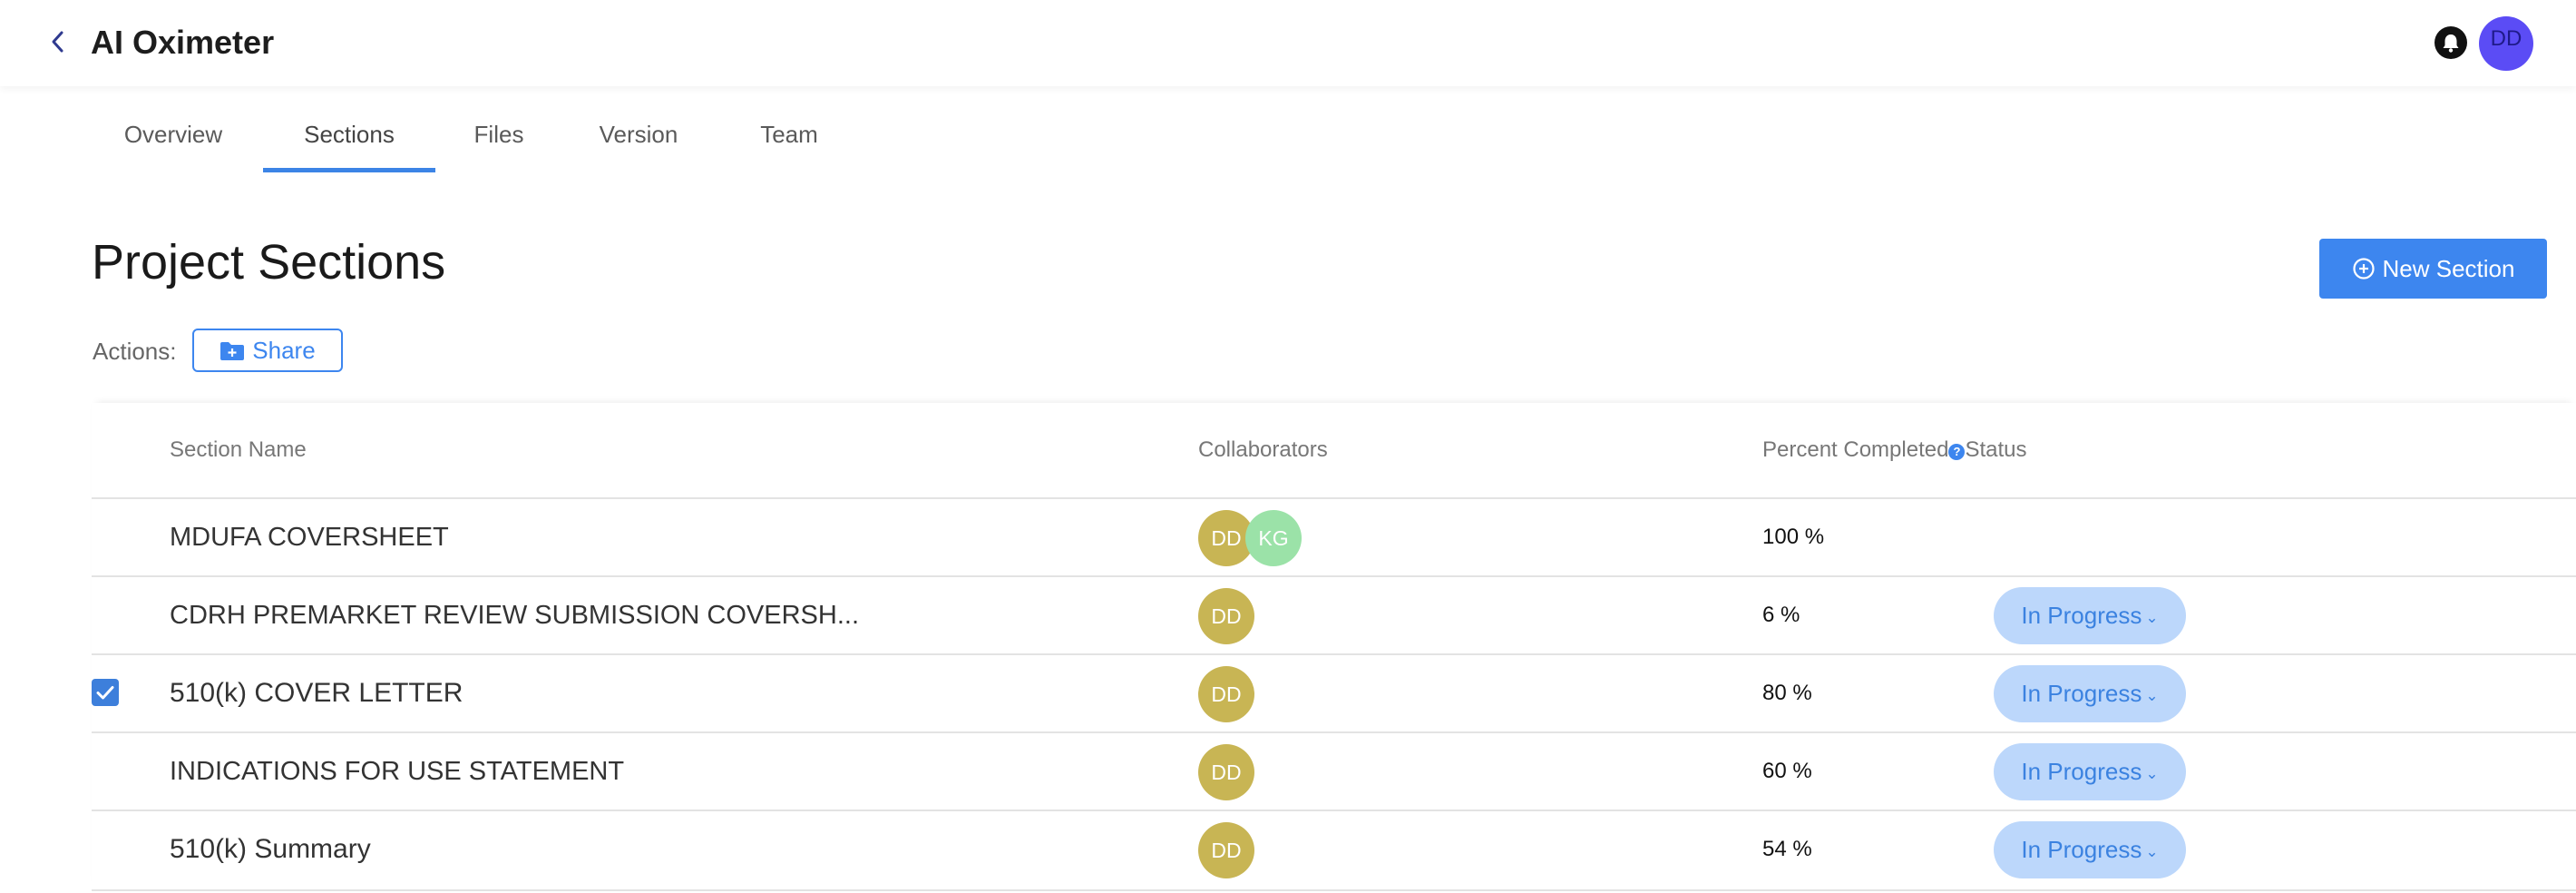  What do you see at coordinates (1334, 850) in the screenshot?
I see `table-row: 510(k) Summary DD 54 % In Progress ⌄` at bounding box center [1334, 850].